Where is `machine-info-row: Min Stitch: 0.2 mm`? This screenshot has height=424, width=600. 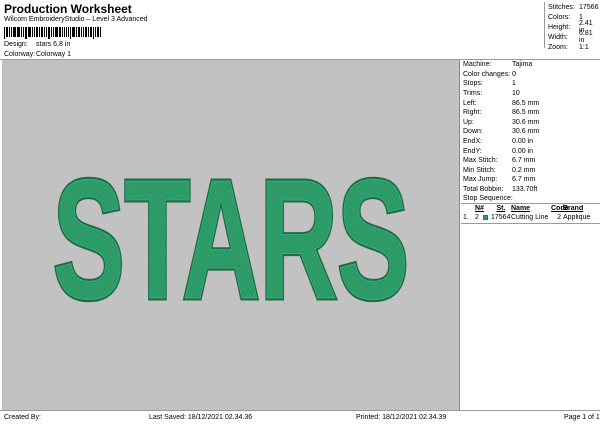
machine-info-row: Min Stitch: 0.2 mm is located at coordinates (530, 171).